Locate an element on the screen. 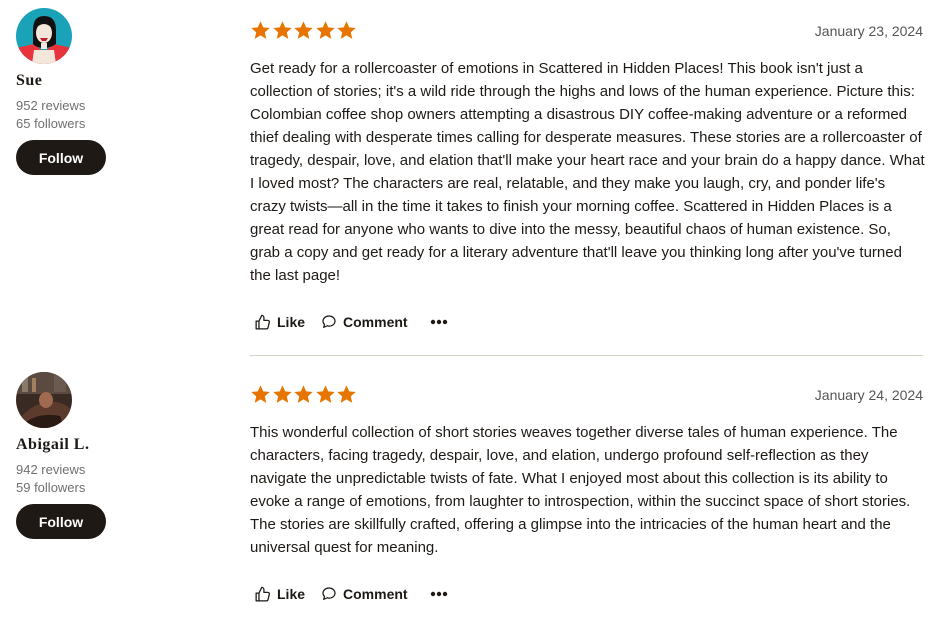 This screenshot has width=942, height=626. review-header: January 24, 2024 is located at coordinates (586, 396).